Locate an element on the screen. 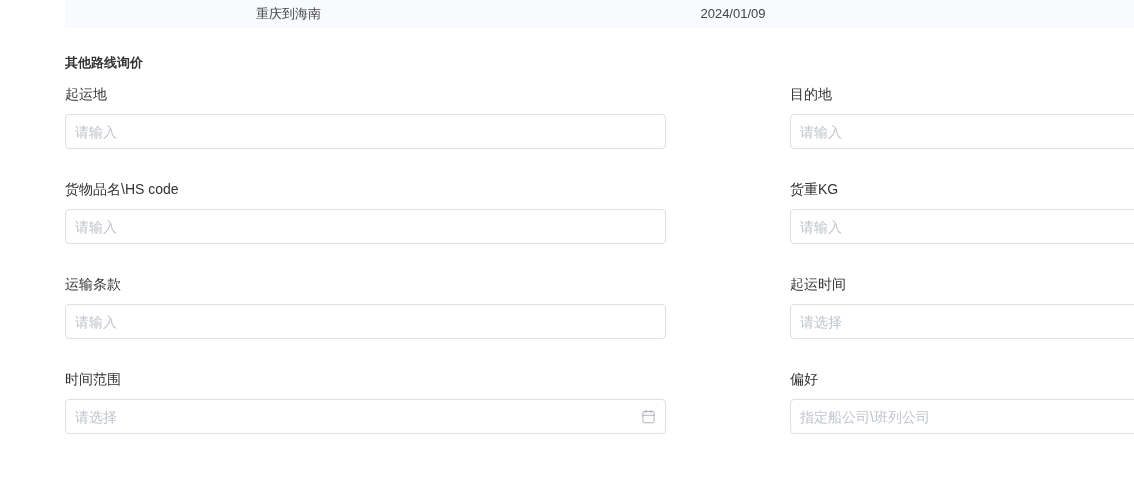  section-title: 其他路线询价 is located at coordinates (104, 63).